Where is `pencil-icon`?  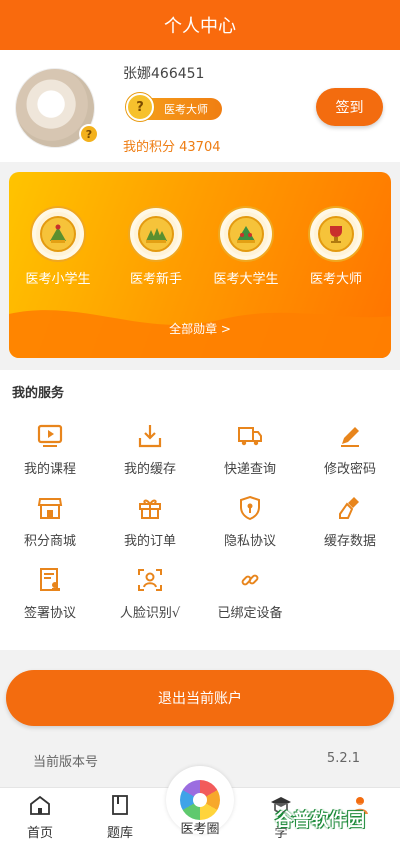 pencil-icon is located at coordinates (350, 436).